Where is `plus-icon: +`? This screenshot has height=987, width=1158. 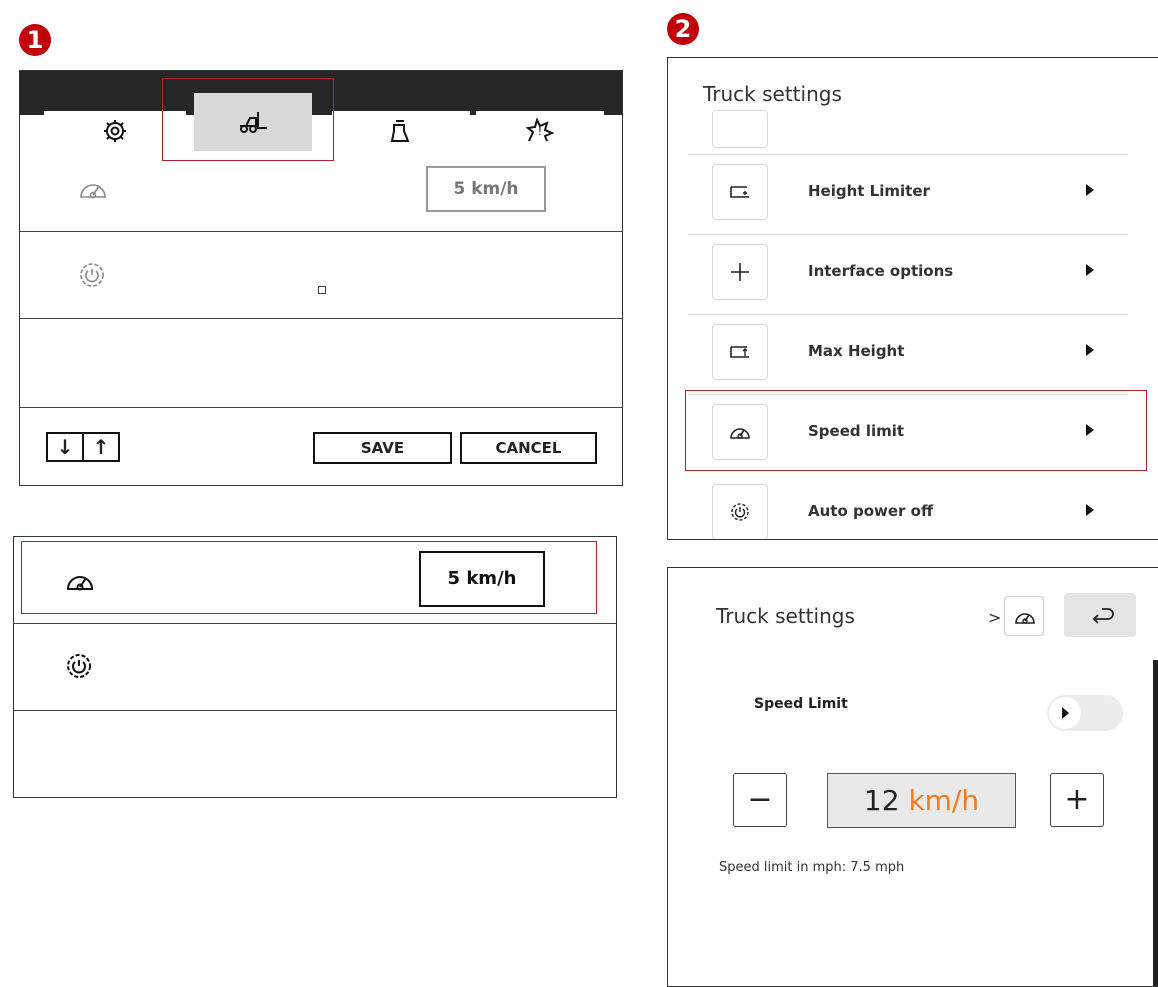
plus-icon: + is located at coordinates (1077, 799).